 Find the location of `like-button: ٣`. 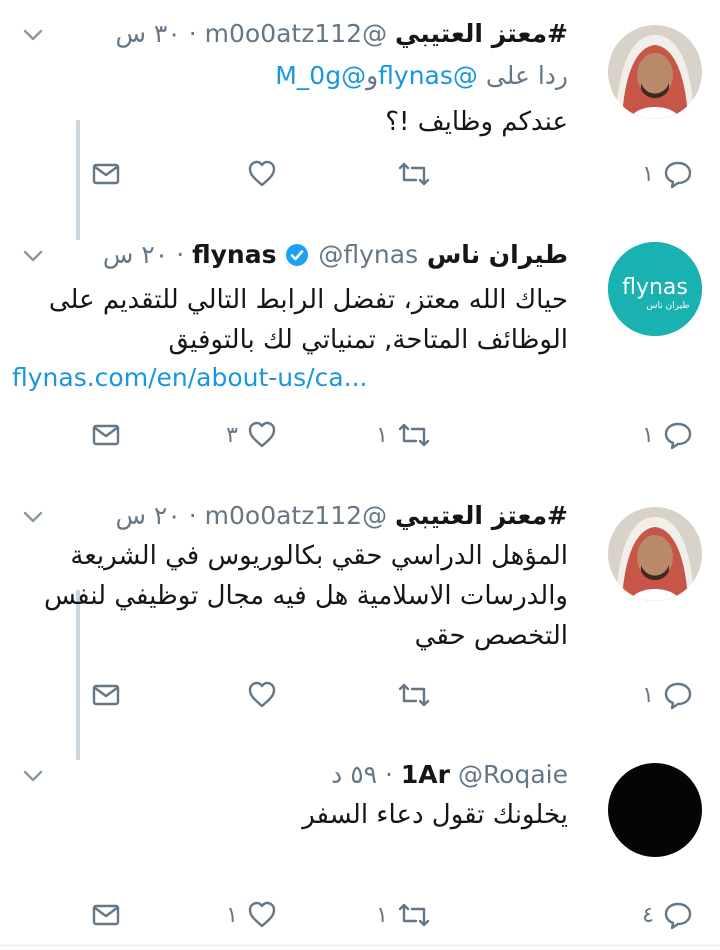

like-button: ٣ is located at coordinates (252, 435).